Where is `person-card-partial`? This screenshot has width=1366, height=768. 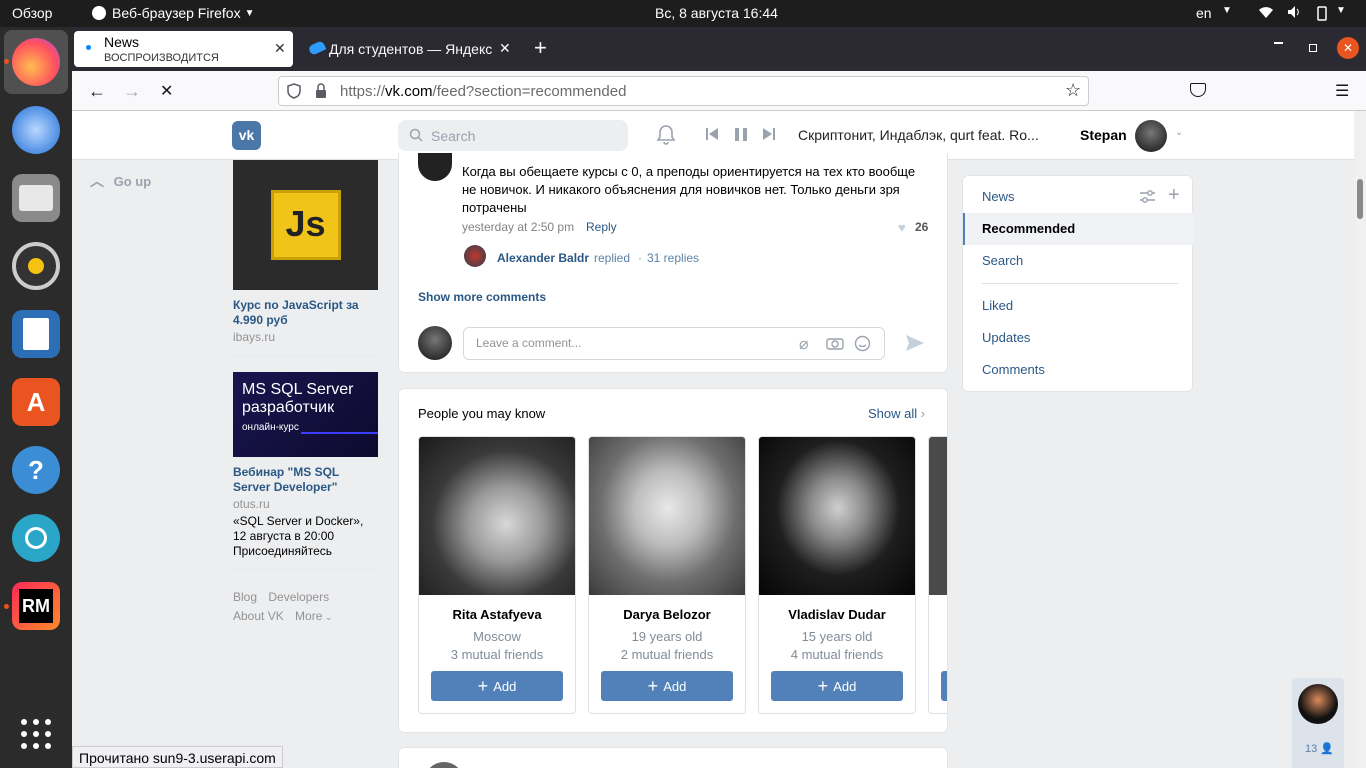 person-card-partial is located at coordinates (937, 575).